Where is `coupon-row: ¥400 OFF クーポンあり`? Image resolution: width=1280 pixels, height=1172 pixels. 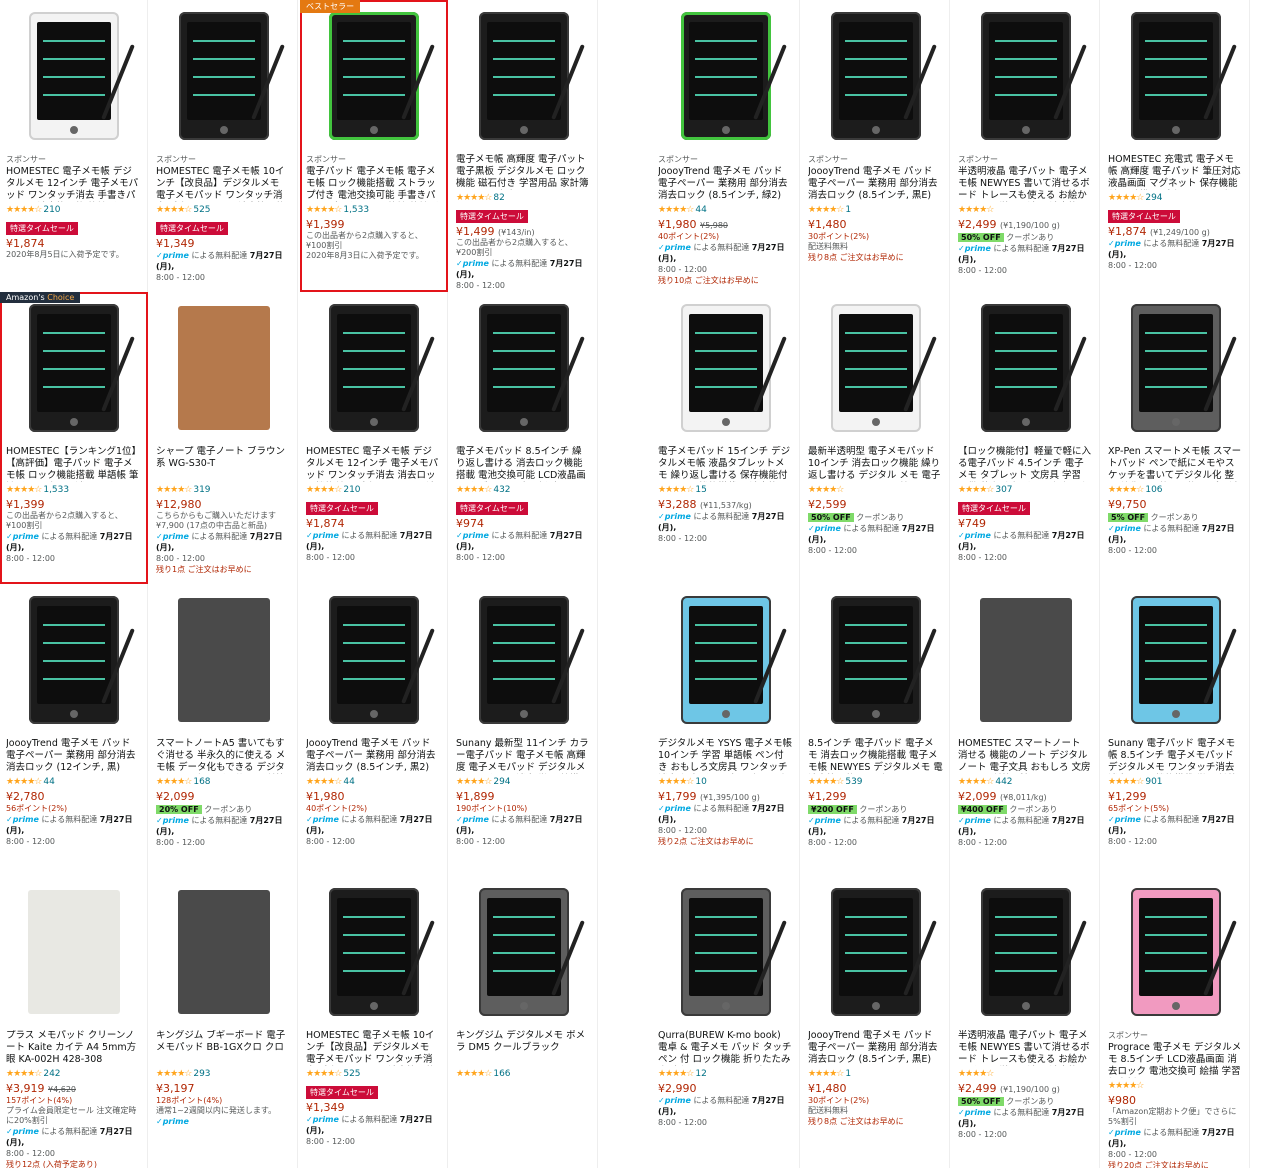 coupon-row: ¥400 OFF クーポンあり is located at coordinates (1025, 809).